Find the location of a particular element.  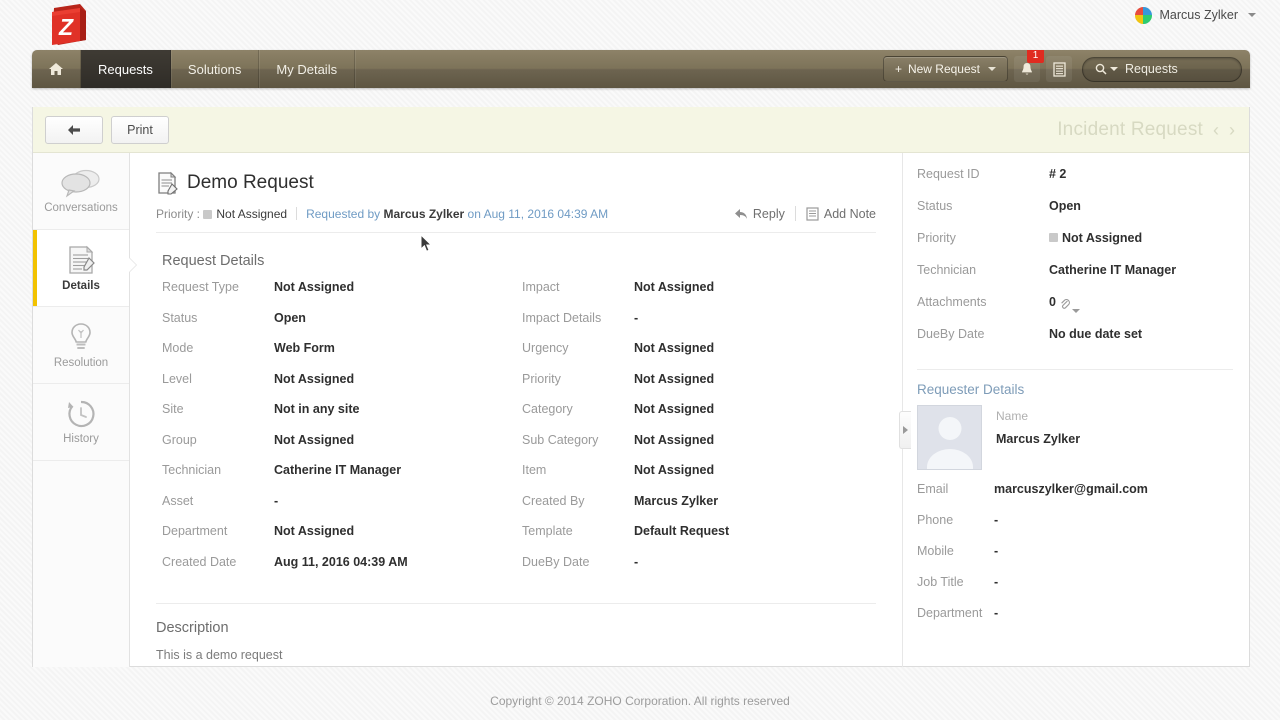

notifications-button: 1 is located at coordinates (1029, 66).